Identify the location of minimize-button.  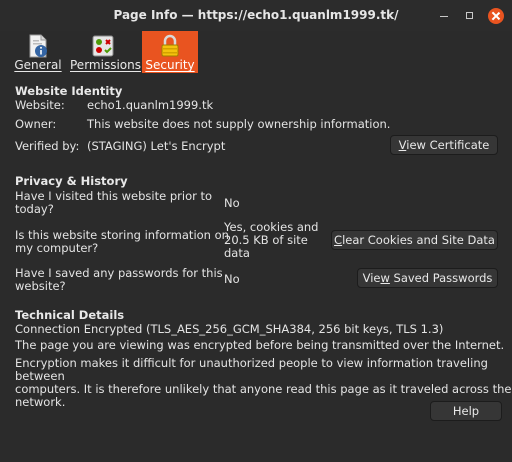
(444, 16).